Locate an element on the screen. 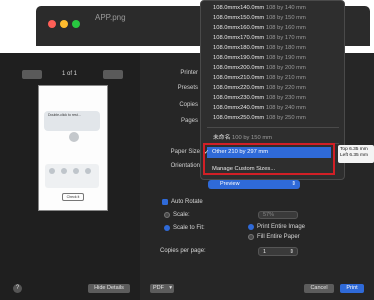  section-popup-label: Preview is located at coordinates (230, 184).